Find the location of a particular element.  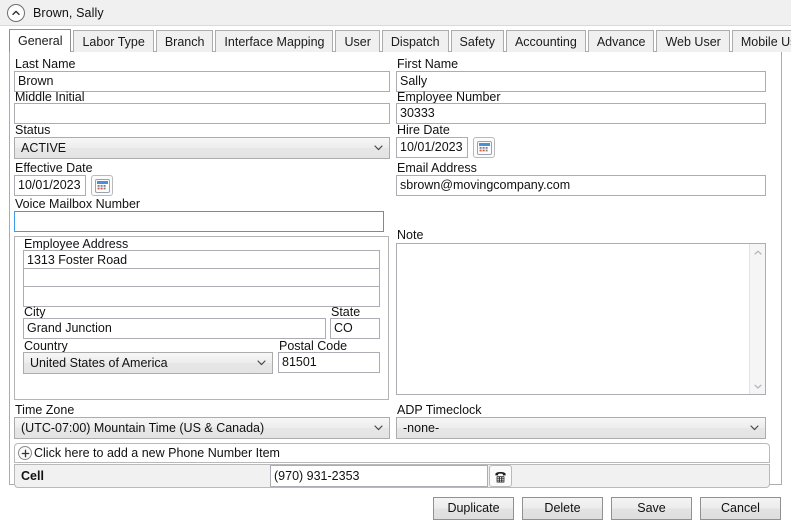

dialog-button-bar: Duplicate Delete Save Cancel is located at coordinates (395, 508).